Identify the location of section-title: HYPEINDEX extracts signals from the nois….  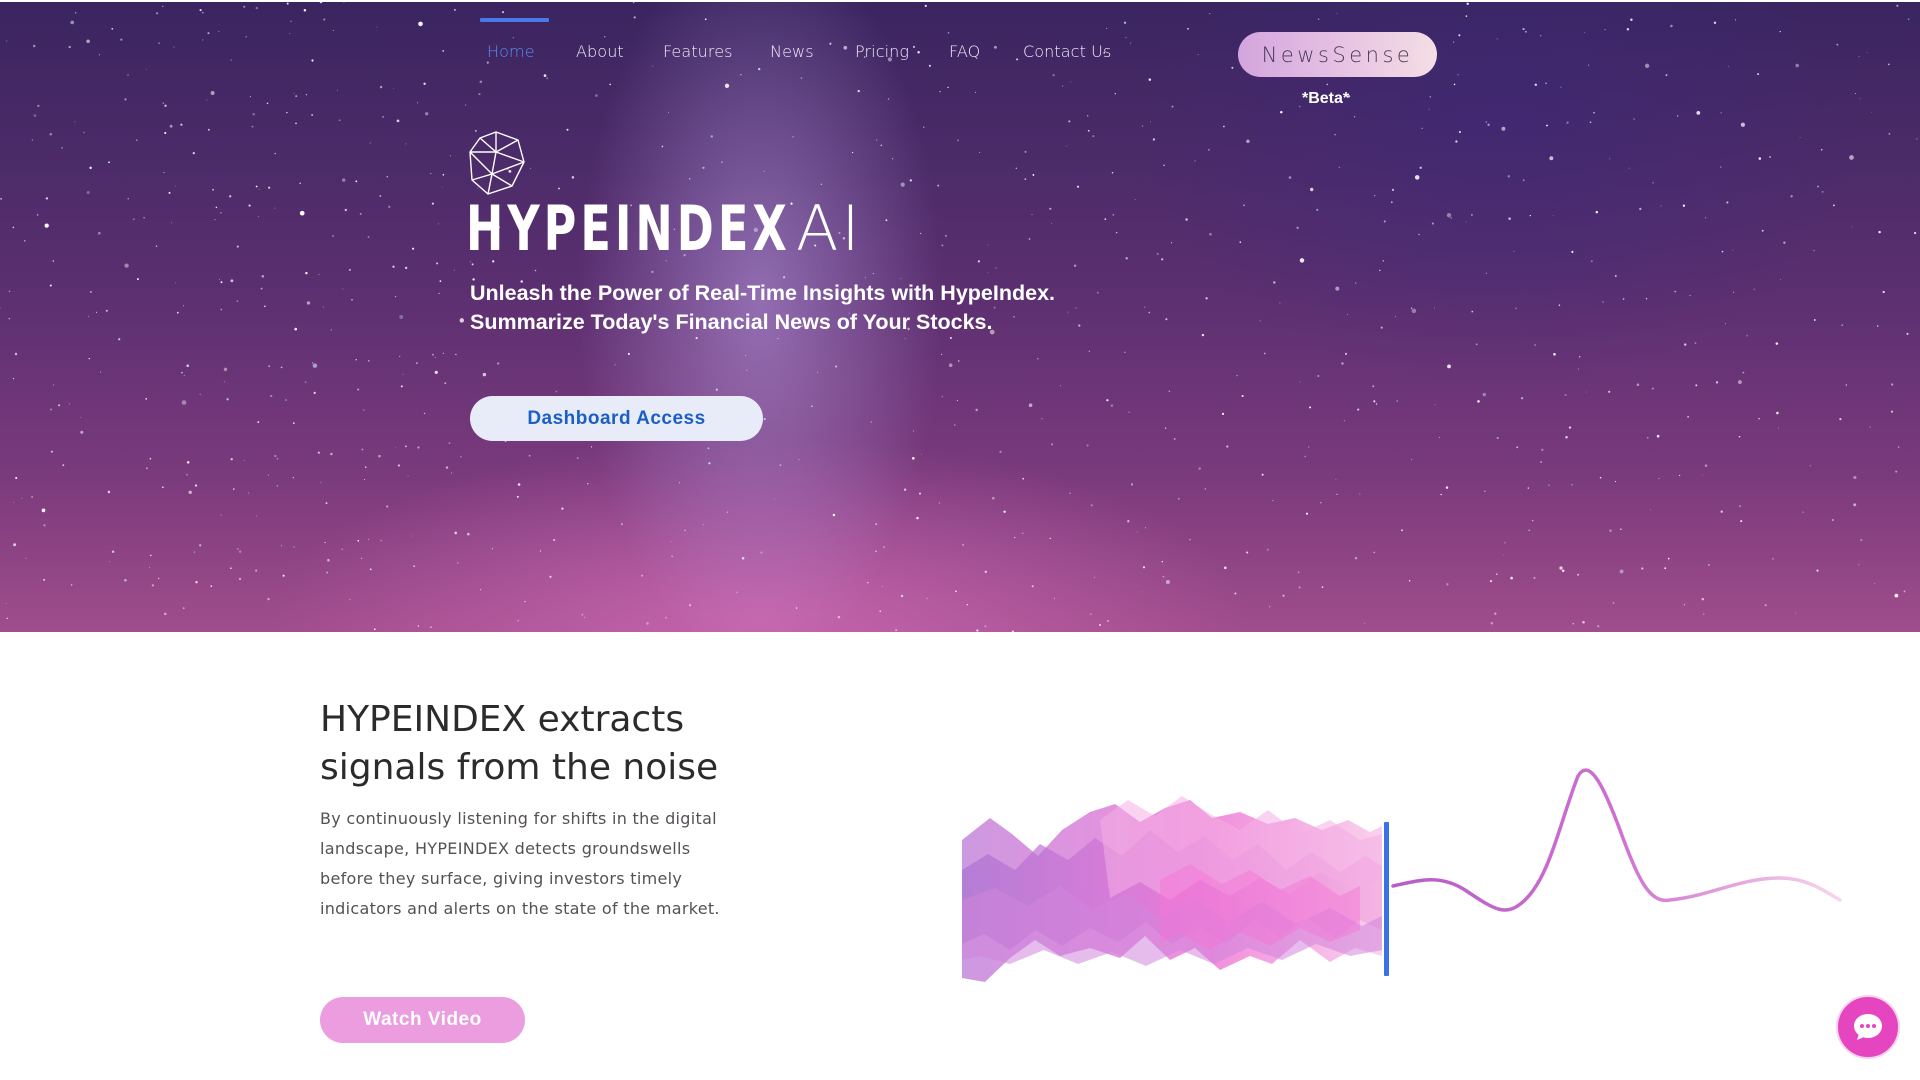
(580, 744).